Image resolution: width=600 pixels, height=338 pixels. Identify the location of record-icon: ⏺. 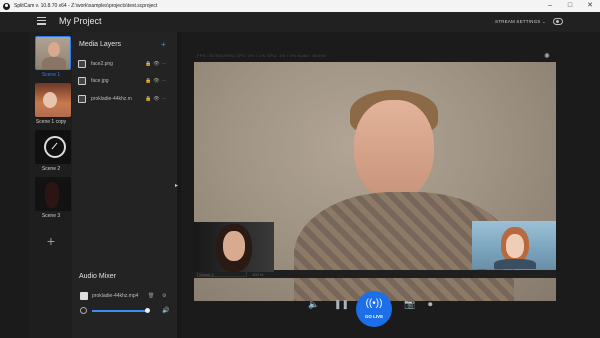
(430, 304).